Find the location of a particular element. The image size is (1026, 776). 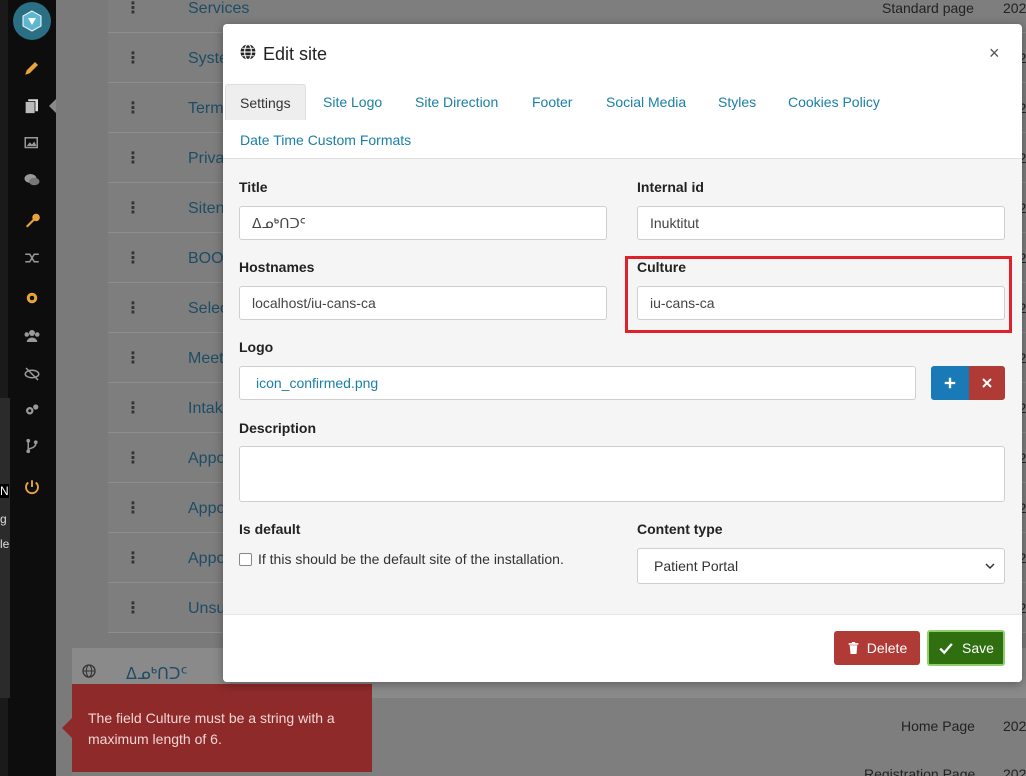

tab-footer: Footer is located at coordinates (552, 102).